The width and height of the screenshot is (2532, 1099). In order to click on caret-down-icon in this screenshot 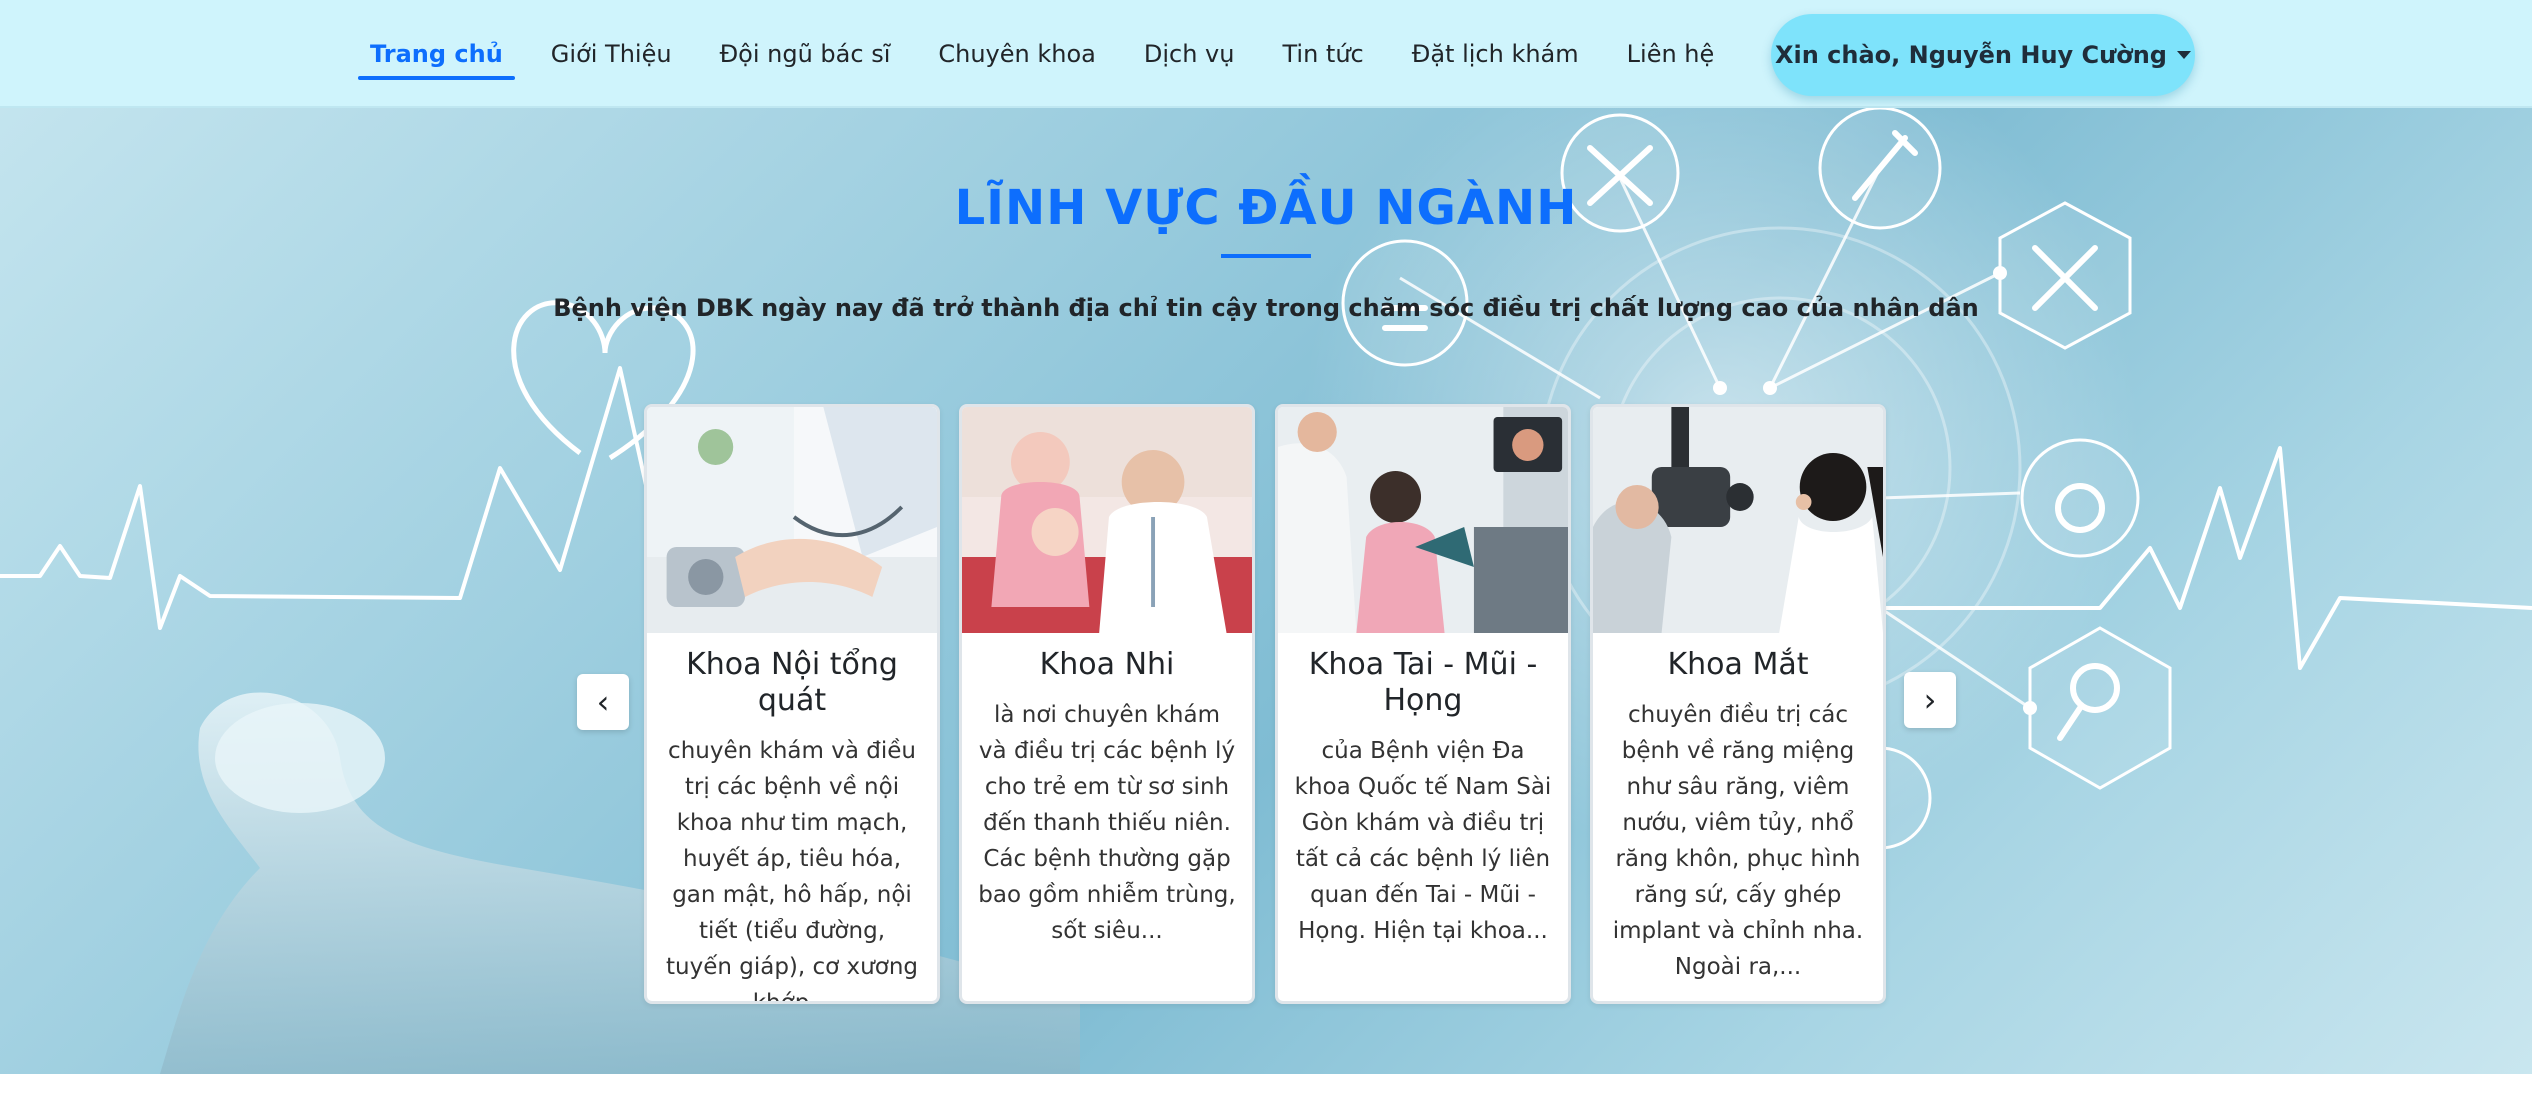, I will do `click(2183, 55)`.